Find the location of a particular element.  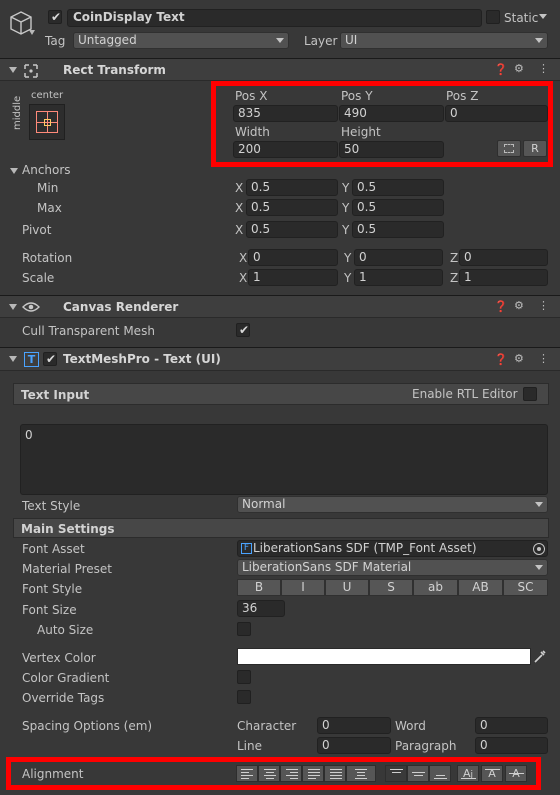

anchor-preset-button is located at coordinates (47, 122).